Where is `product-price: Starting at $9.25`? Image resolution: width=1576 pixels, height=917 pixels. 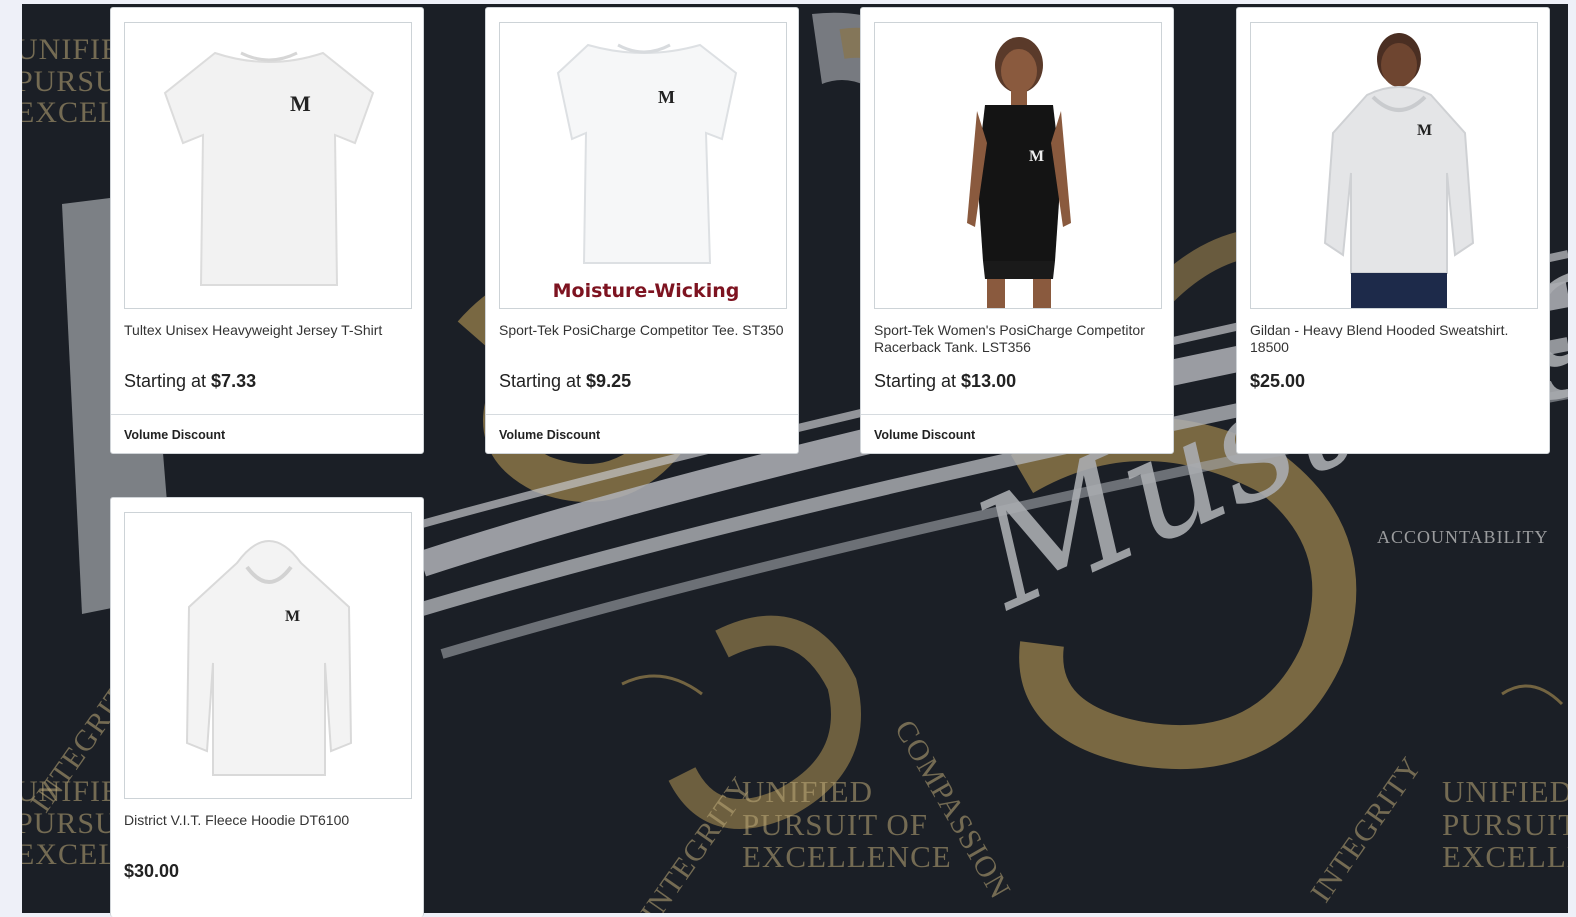 product-price: Starting at $9.25 is located at coordinates (565, 381).